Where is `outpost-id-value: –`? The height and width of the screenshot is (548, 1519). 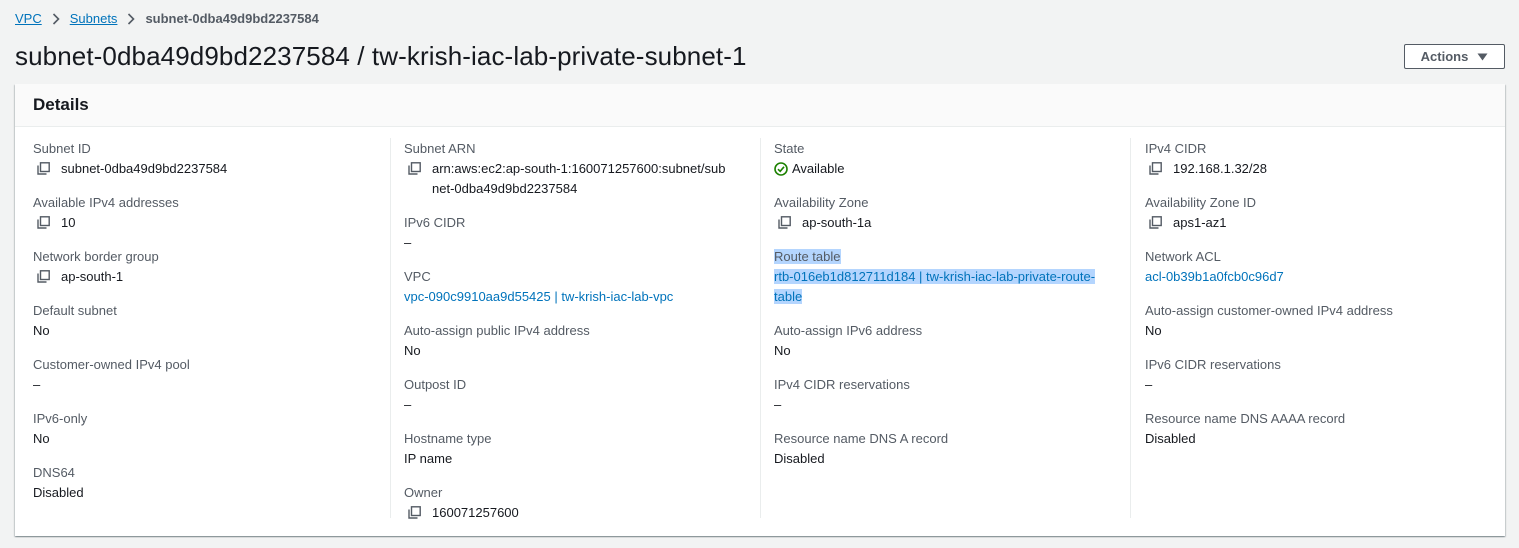
outpost-id-value: – is located at coordinates (408, 404).